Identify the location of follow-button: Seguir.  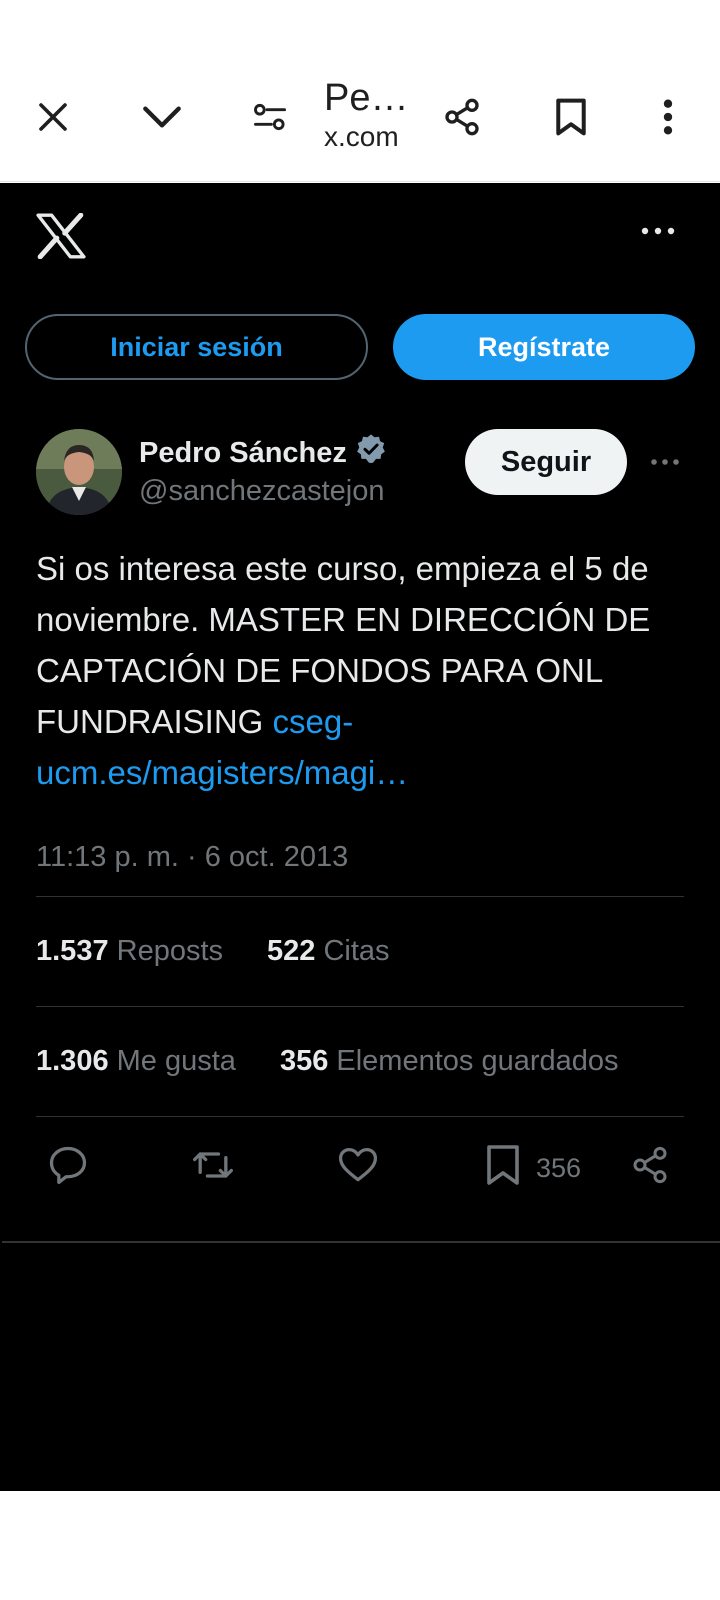
(546, 462).